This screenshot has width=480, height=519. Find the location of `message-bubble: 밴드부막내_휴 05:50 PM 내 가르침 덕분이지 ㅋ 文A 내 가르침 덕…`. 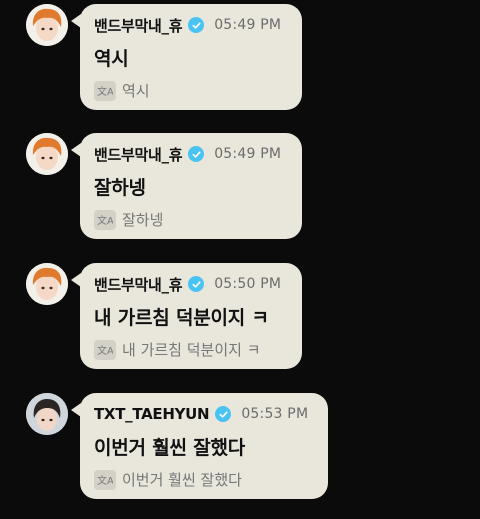

message-bubble: 밴드부막내_휴 05:50 PM 내 가르침 덕분이지 ㅋ 文A 내 가르침 덕… is located at coordinates (186, 316).